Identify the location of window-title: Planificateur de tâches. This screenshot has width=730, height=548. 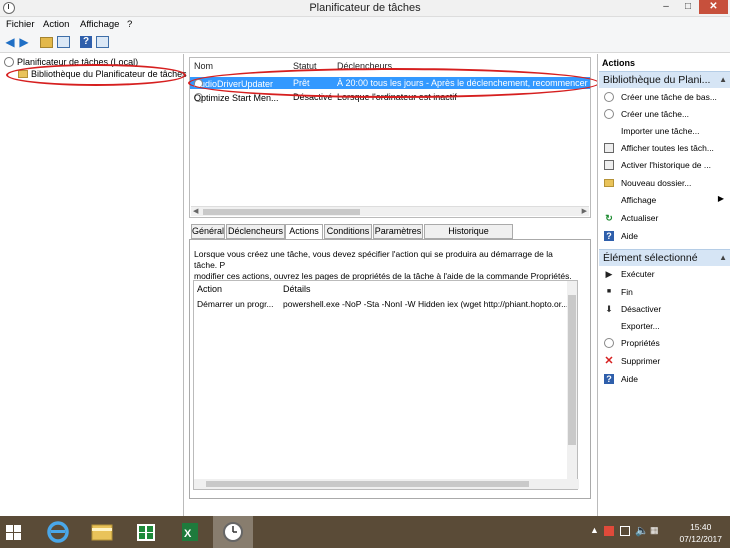
(365, 8).